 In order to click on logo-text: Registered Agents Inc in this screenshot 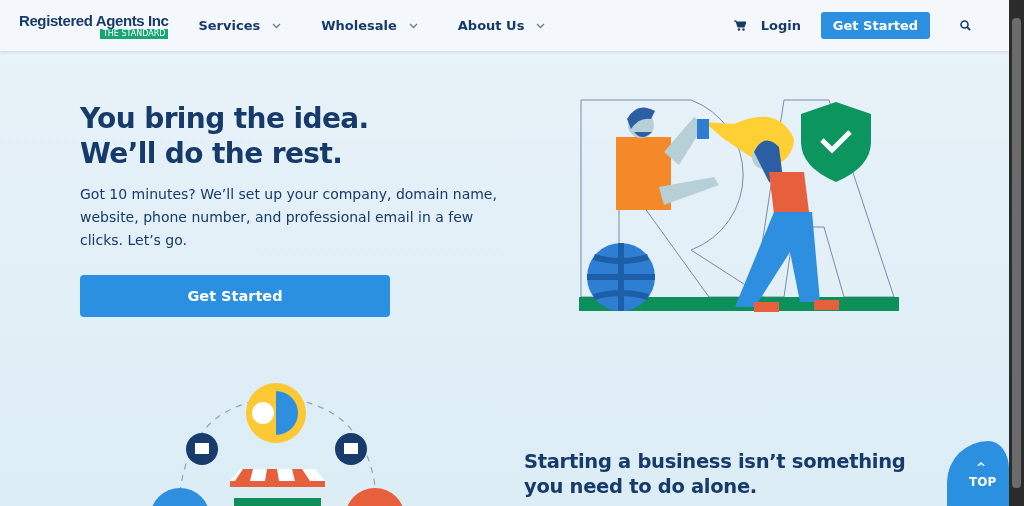, I will do `click(94, 20)`.